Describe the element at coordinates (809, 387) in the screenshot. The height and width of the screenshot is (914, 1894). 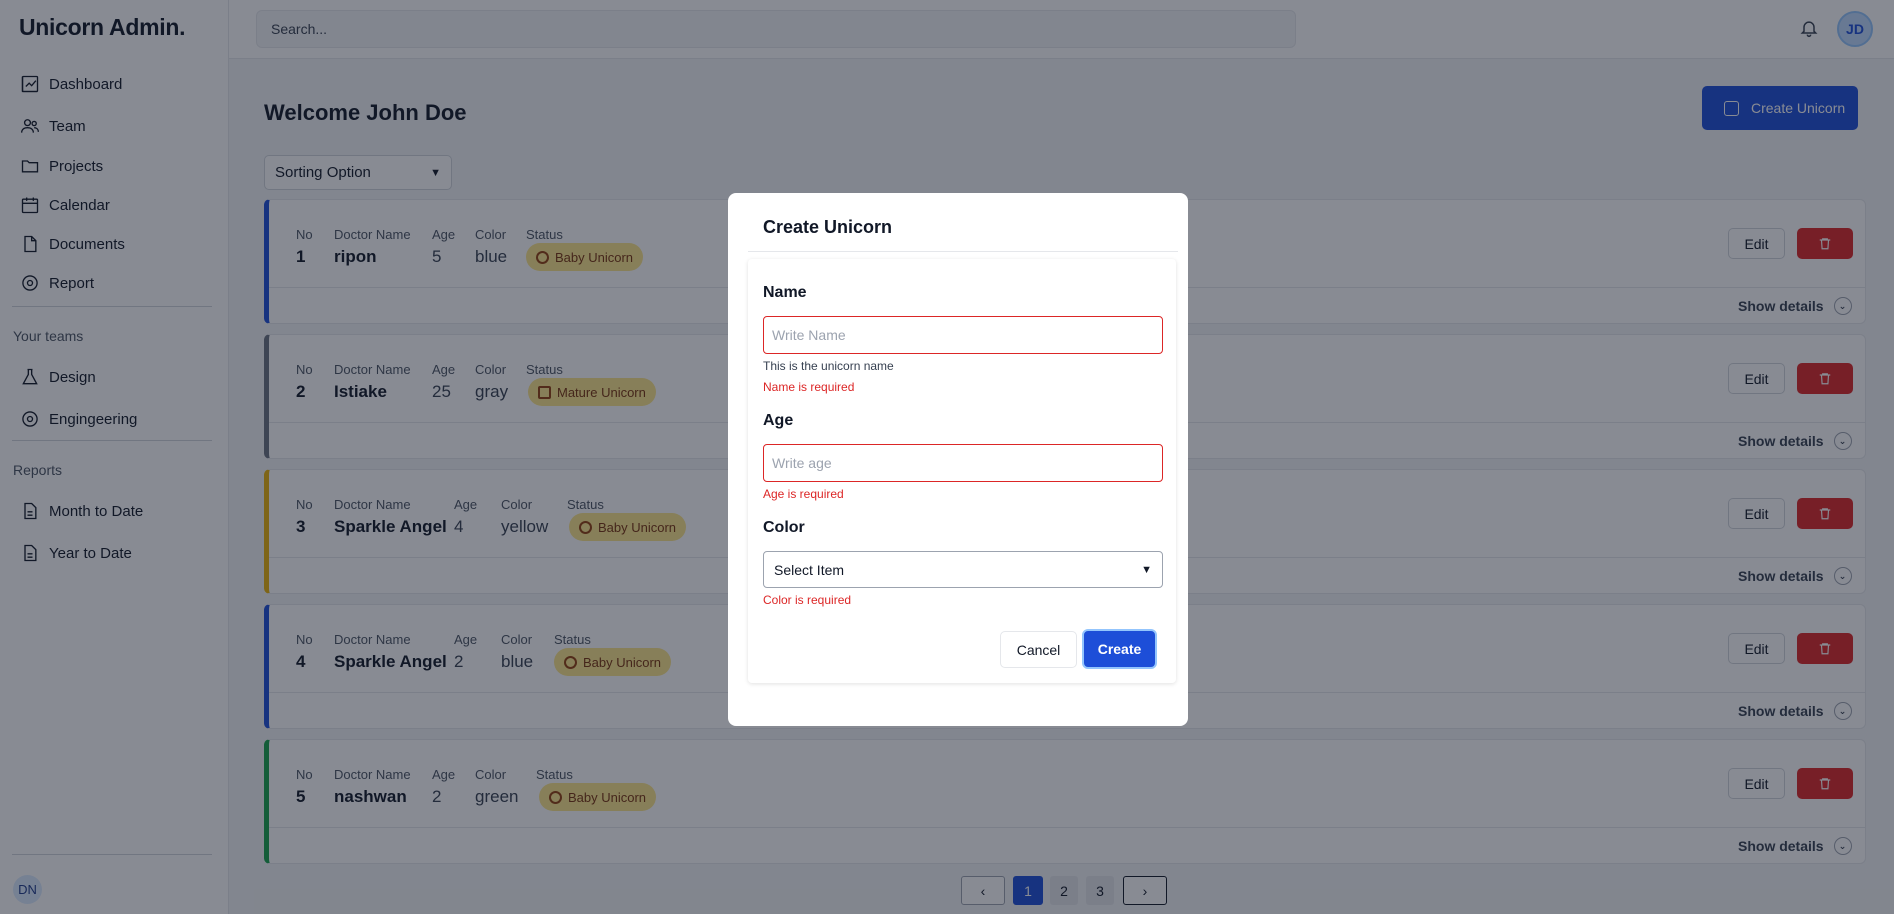
I see `name-error: Name is required` at that location.